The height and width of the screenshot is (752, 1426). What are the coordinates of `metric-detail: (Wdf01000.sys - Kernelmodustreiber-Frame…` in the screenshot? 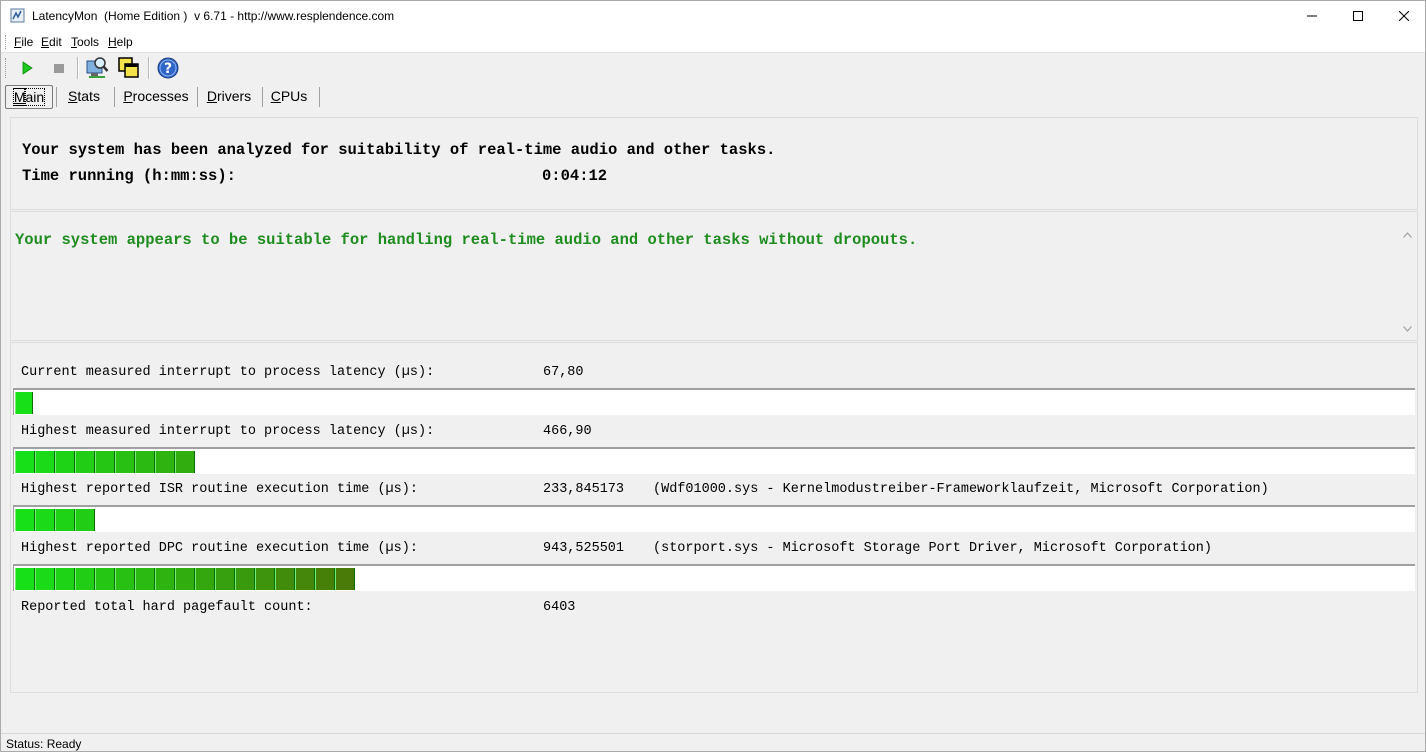 It's located at (961, 489).